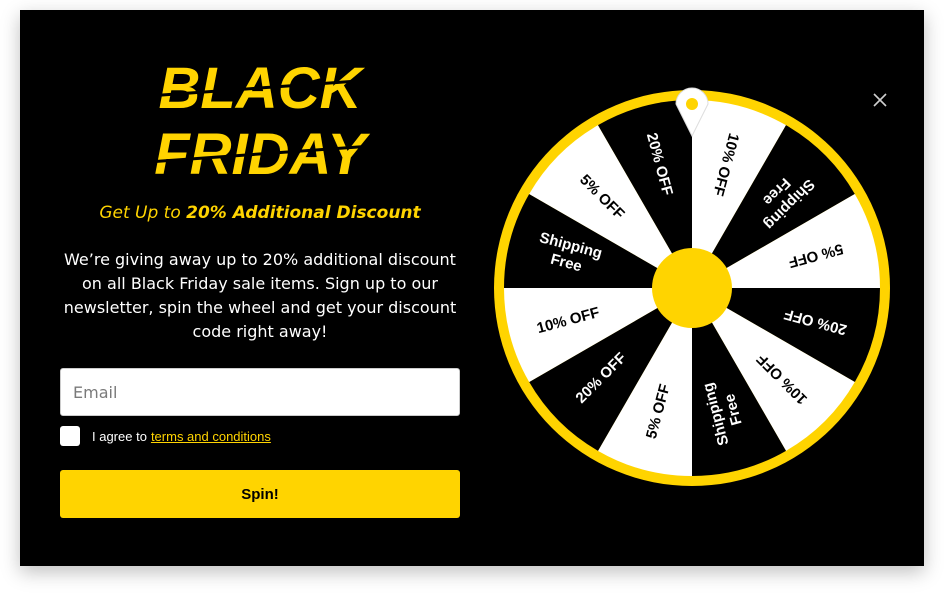 The image size is (944, 596). I want to click on black-friday-logo: BLACK FRIDAY, so click(260, 121).